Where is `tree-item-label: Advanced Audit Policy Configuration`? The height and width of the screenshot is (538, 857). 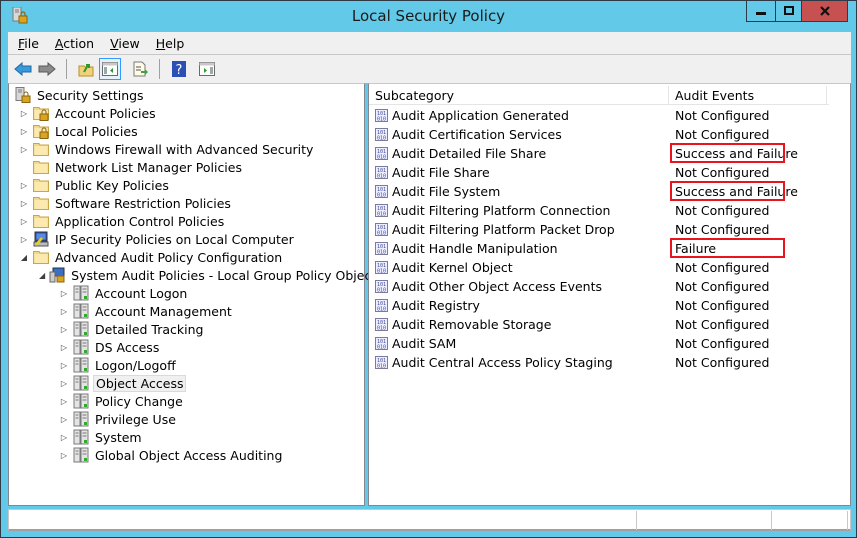 tree-item-label: Advanced Audit Policy Configuration is located at coordinates (169, 257).